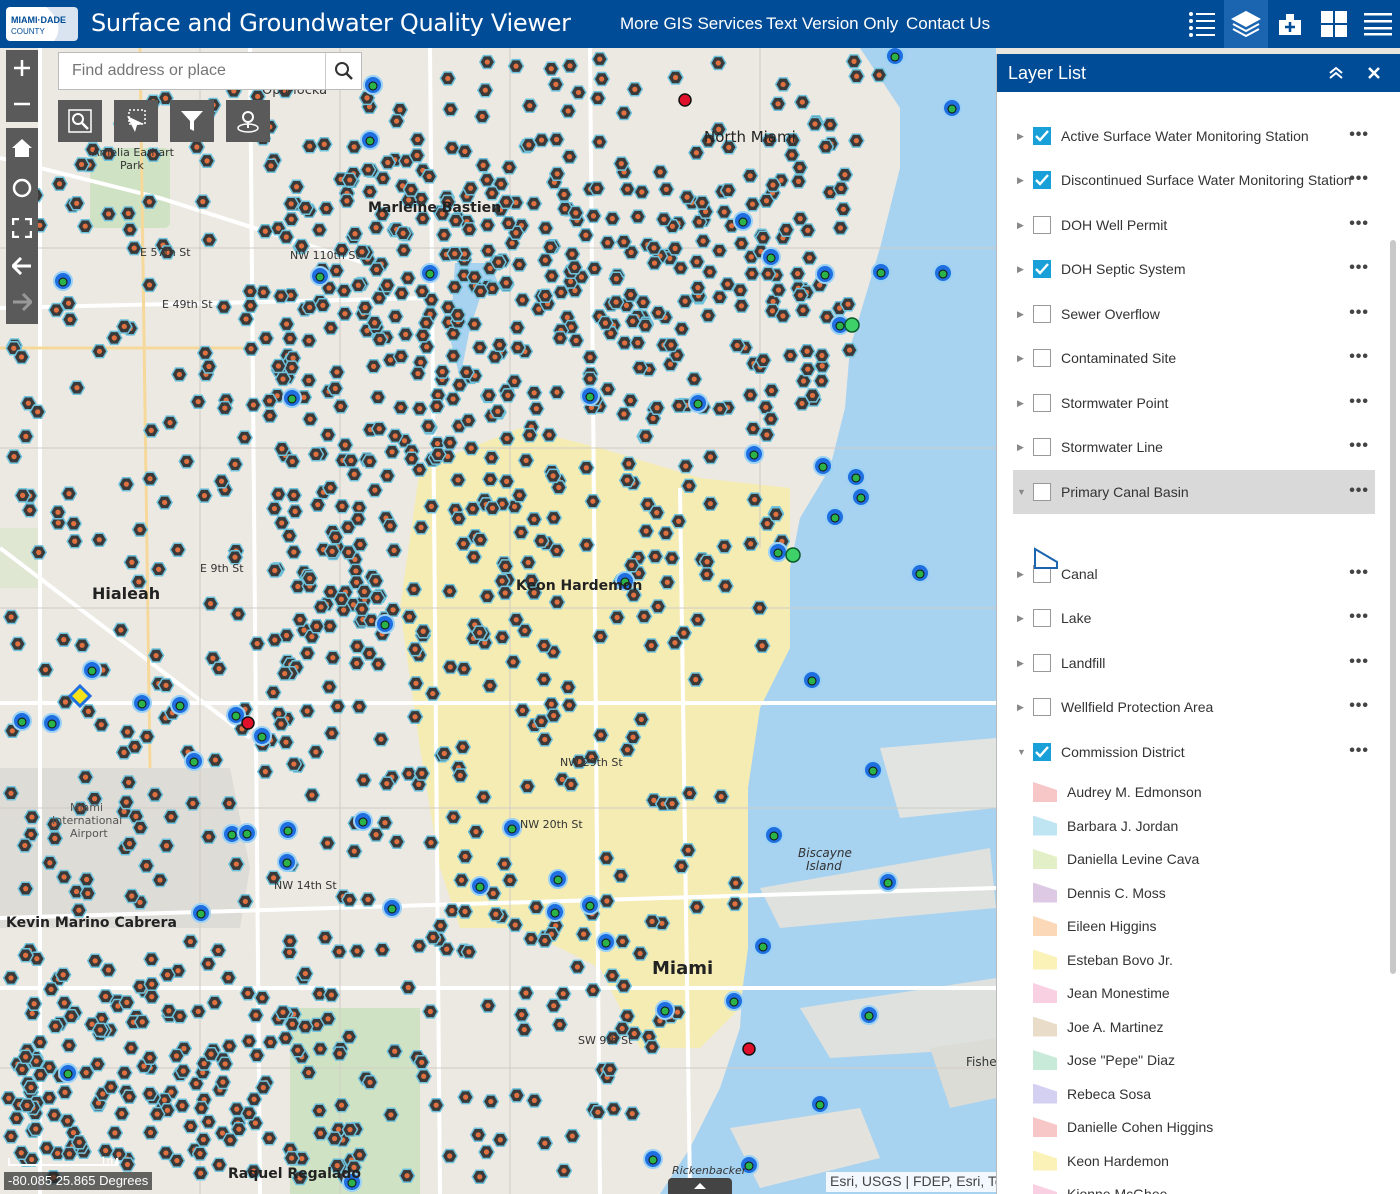 The height and width of the screenshot is (1194, 1400). What do you see at coordinates (22, 104) in the screenshot?
I see `zoom-out-button` at bounding box center [22, 104].